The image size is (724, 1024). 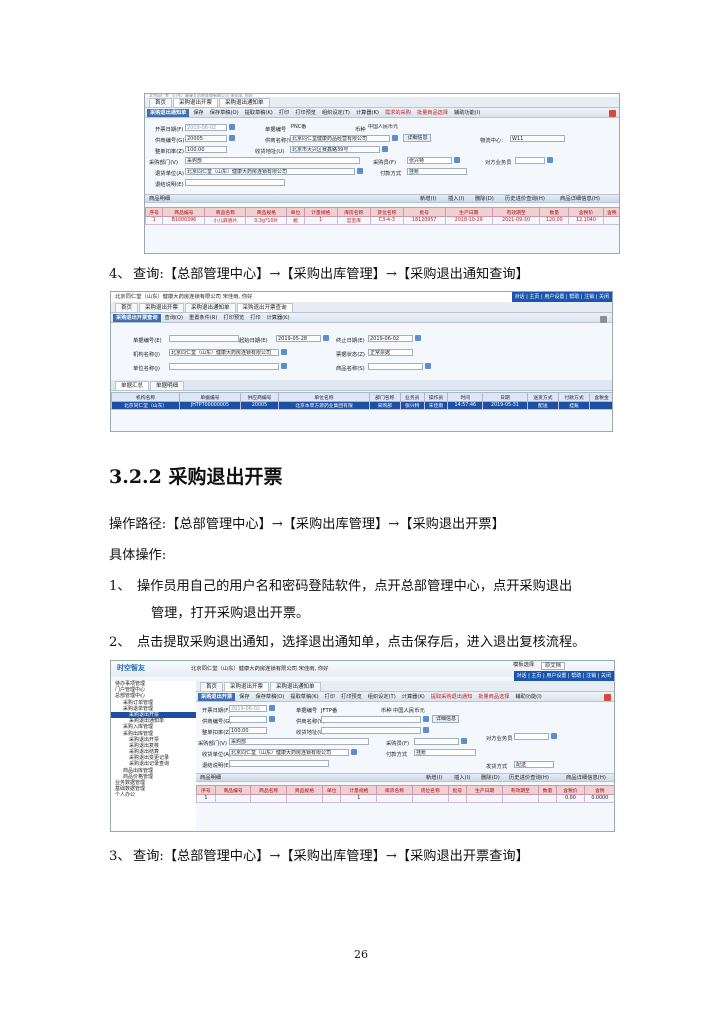 I want to click on supplier-name-field: 北京同仁堂健康药品经营有限公司, so click(x=340, y=138).